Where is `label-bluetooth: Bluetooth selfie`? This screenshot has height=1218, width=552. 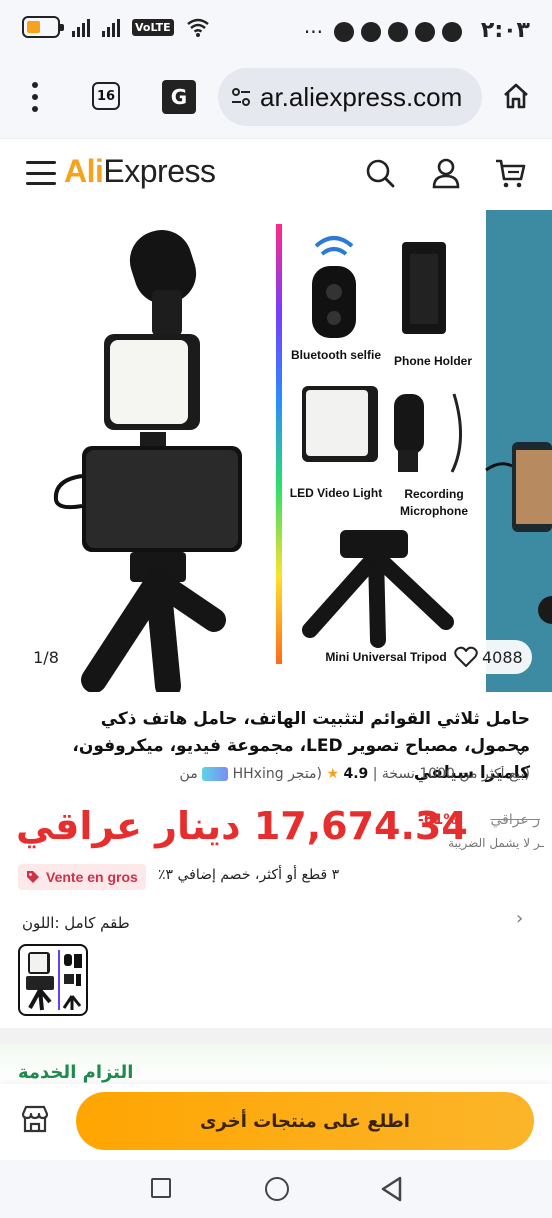
label-bluetooth: Bluetooth selfie is located at coordinates (335, 355).